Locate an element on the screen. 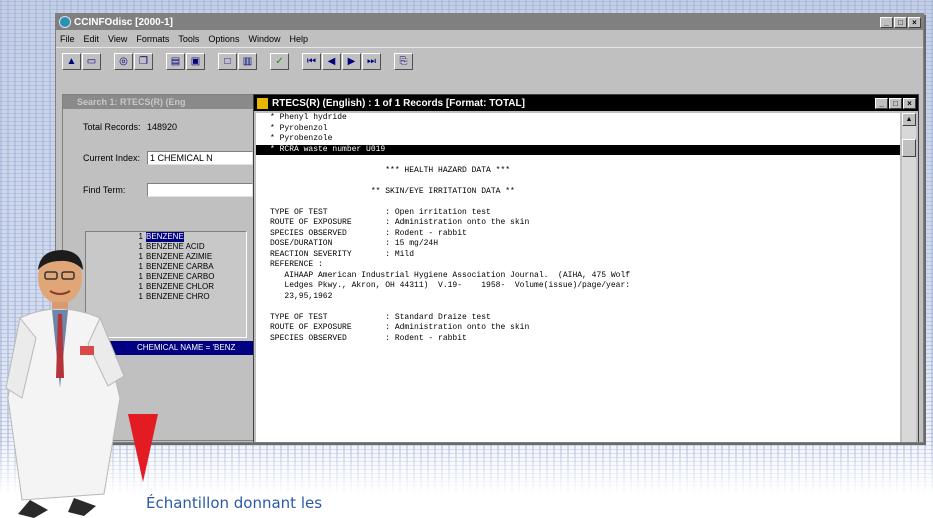  last-record-icon: ⏭ is located at coordinates (371, 61).